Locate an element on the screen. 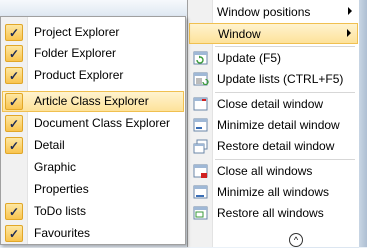 The image size is (367, 248). refresh-icon is located at coordinates (201, 58).